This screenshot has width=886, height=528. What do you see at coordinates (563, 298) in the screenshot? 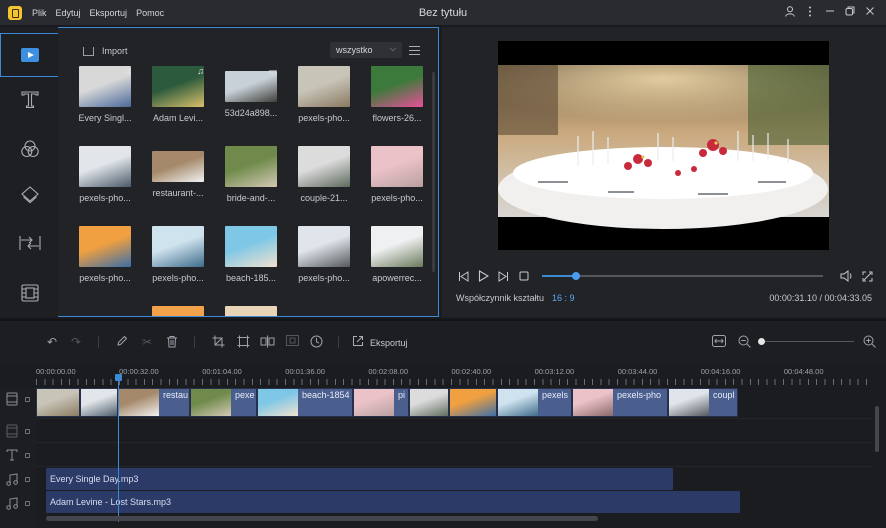
I see `aspect-ratio-value: 16 : 9` at bounding box center [563, 298].